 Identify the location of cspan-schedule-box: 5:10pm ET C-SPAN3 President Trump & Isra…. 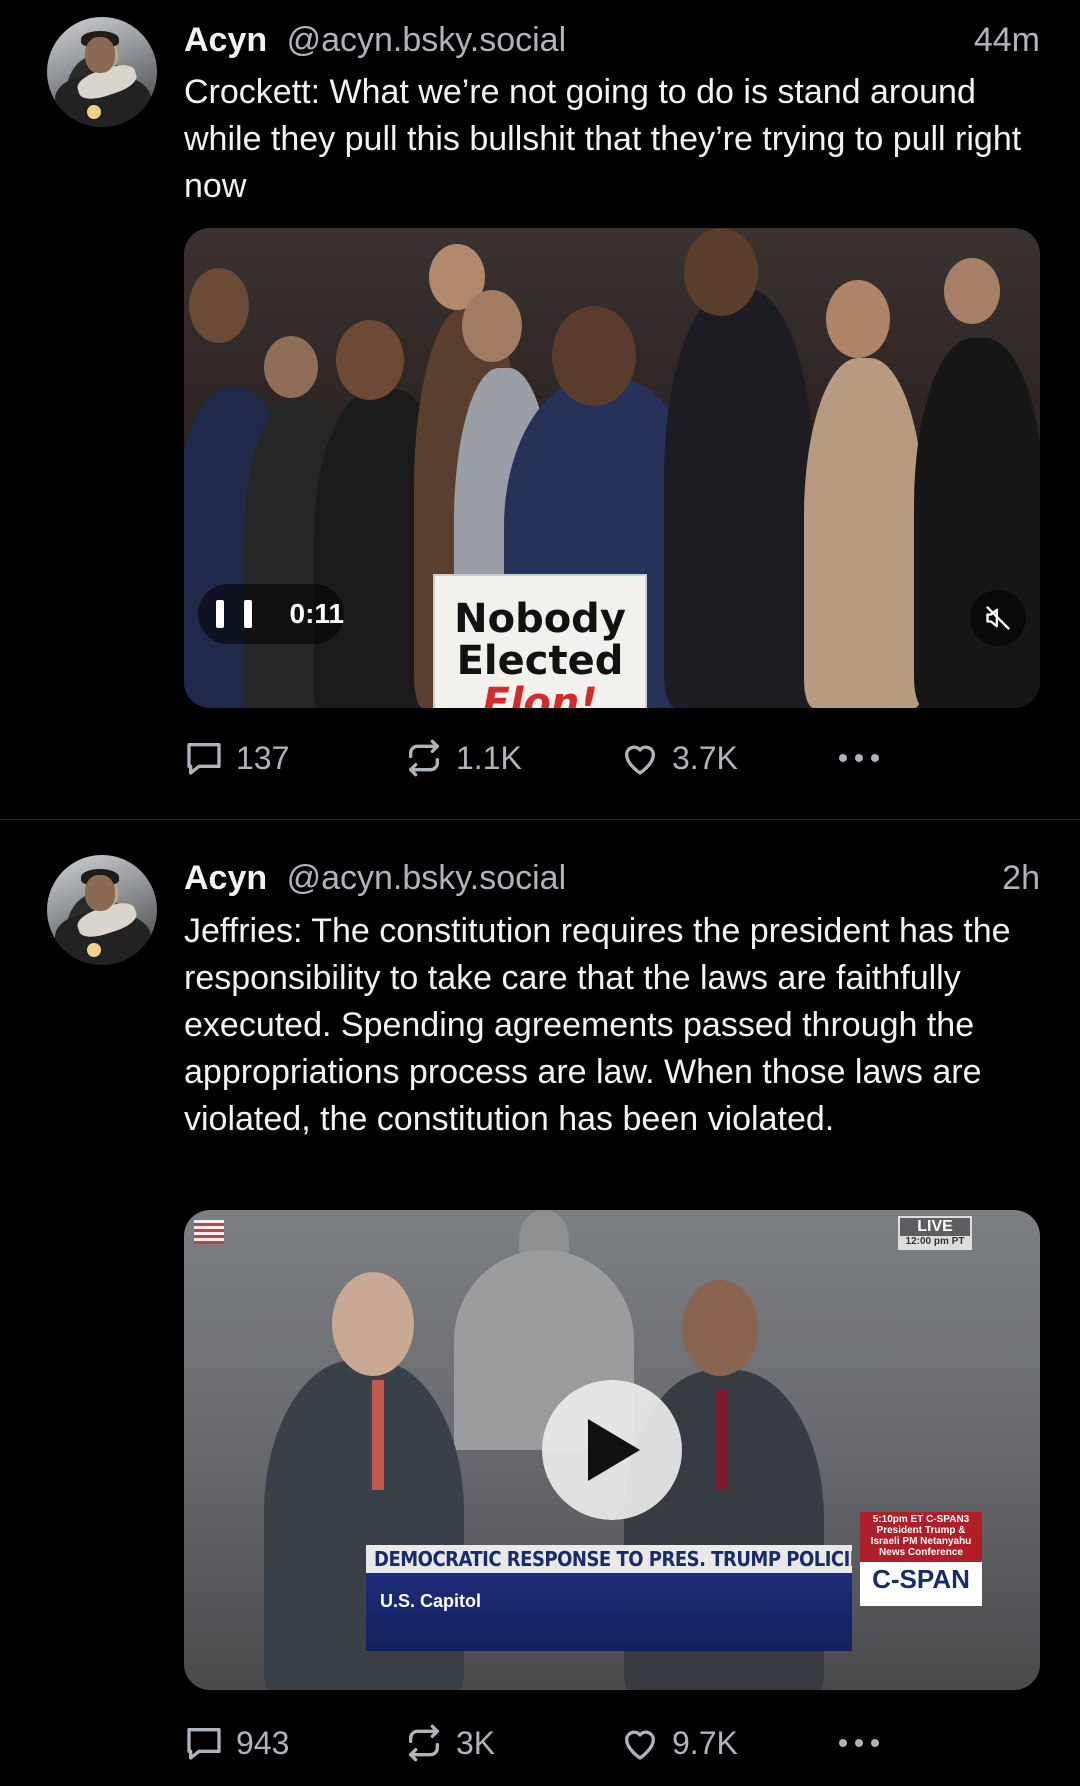
(921, 1559).